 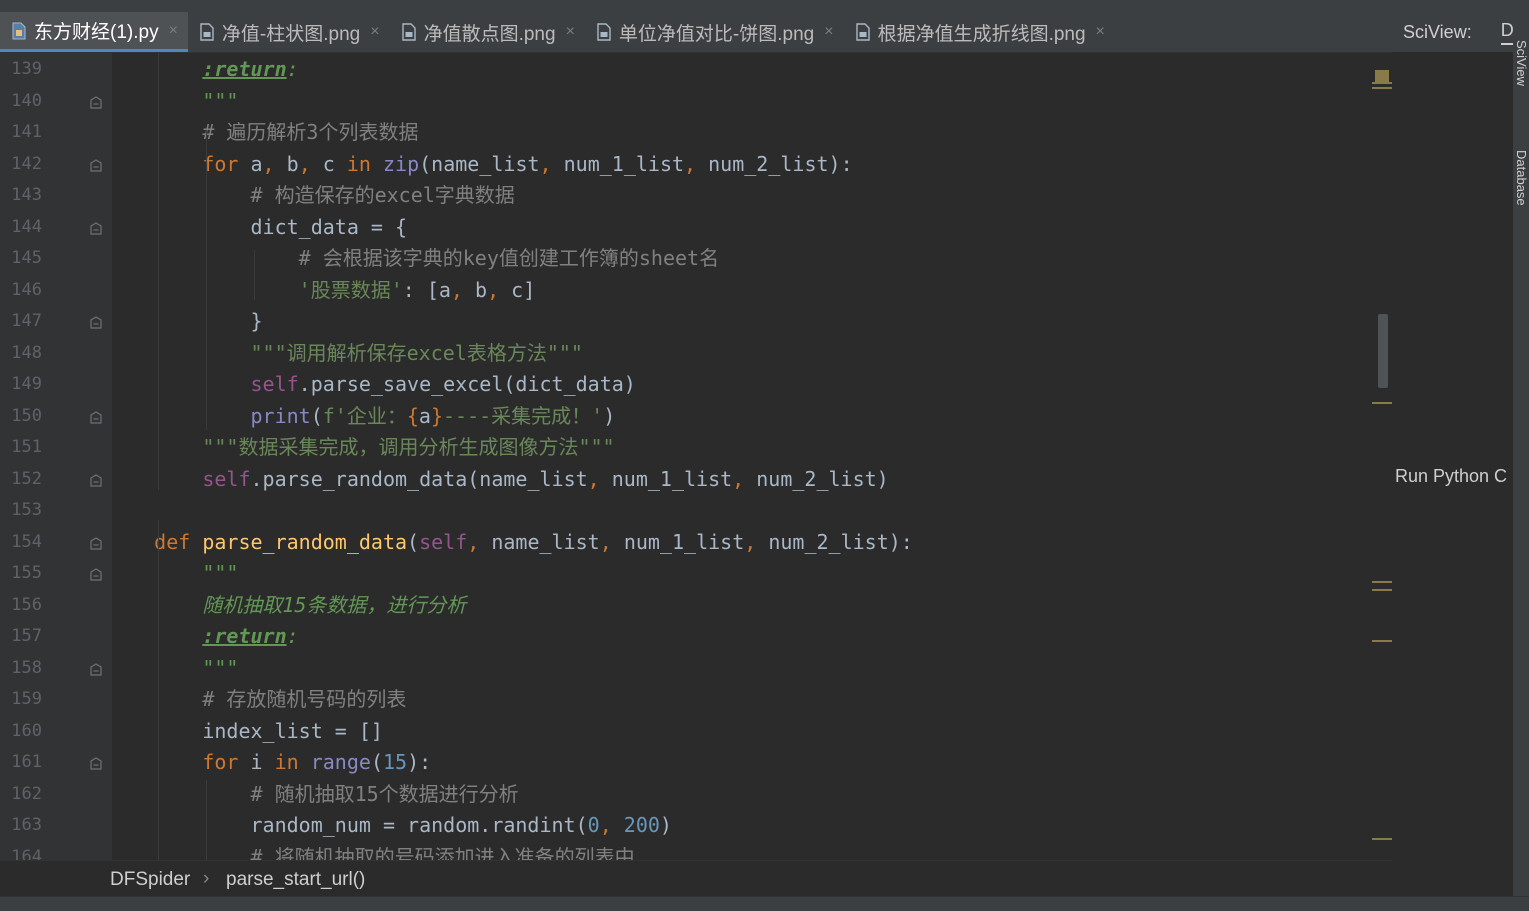 I want to click on line-number: 148, so click(x=26, y=352).